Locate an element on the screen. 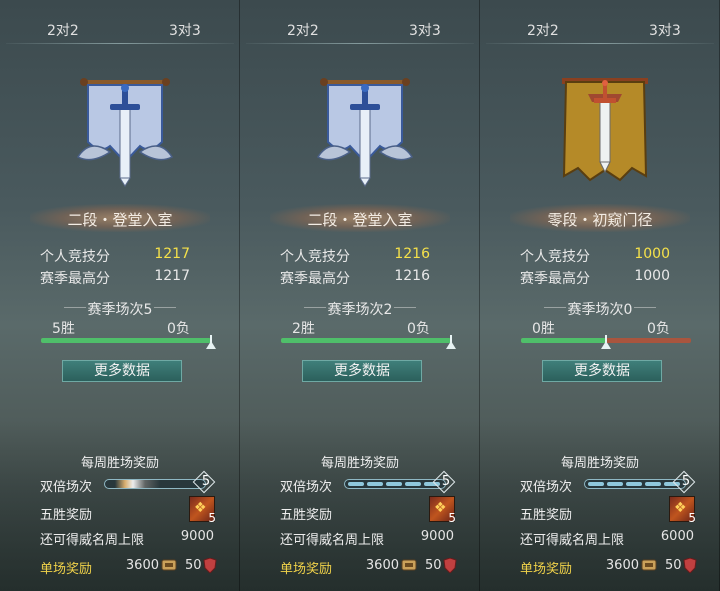  best-score-value: 1216 is located at coordinates (412, 276).